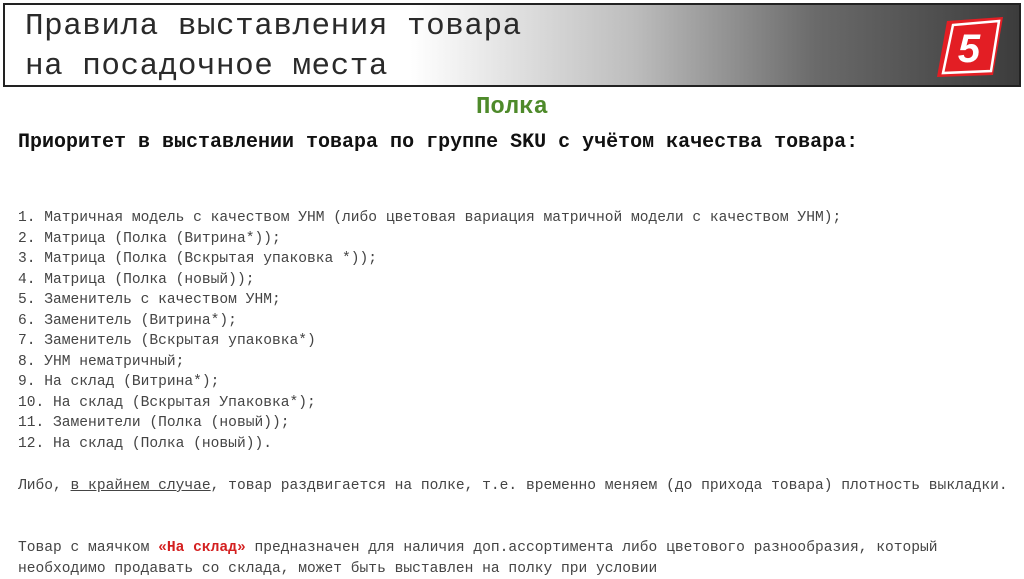  What do you see at coordinates (167, 402) in the screenshot?
I see `priority-list-item: 10. На склад (Вскрытая Упаковка*);` at bounding box center [167, 402].